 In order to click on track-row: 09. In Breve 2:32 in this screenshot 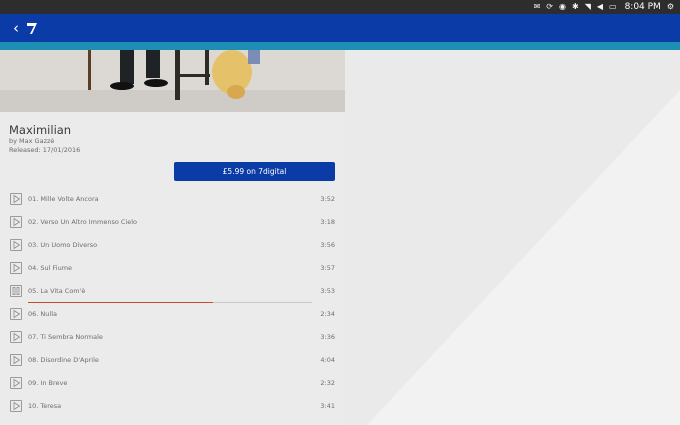, I will do `click(172, 385)`.